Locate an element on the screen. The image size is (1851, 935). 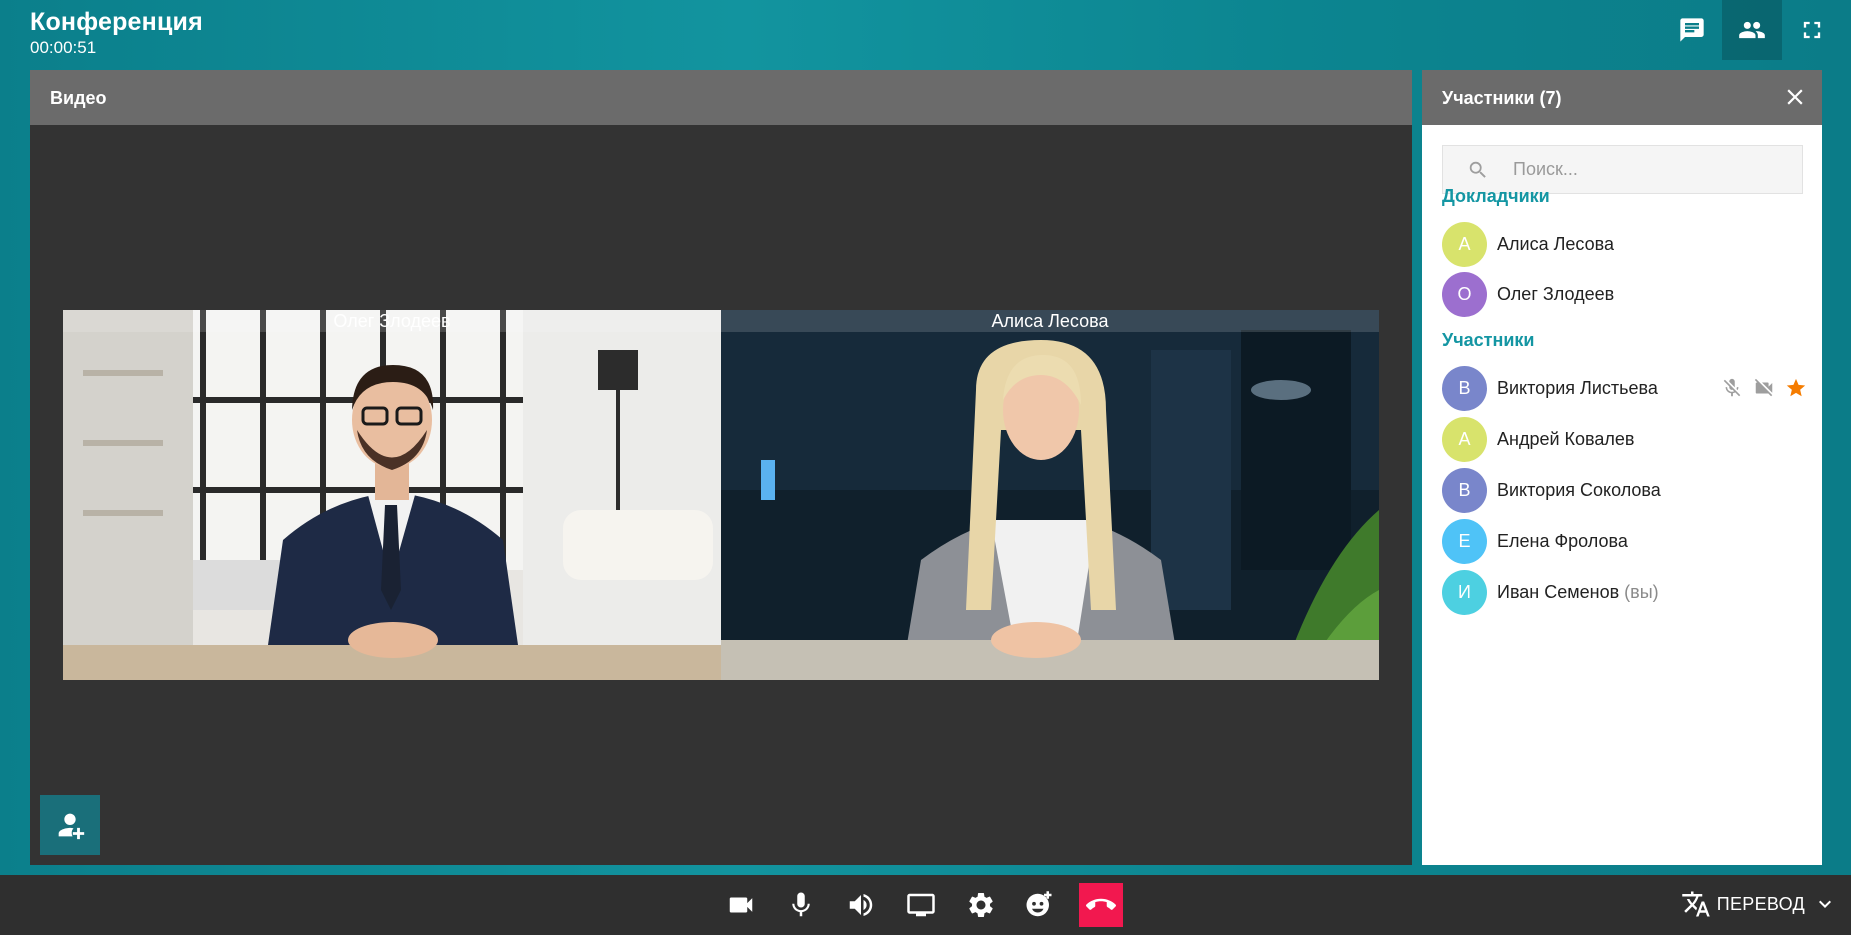
fullscreen-button is located at coordinates (1812, 30).